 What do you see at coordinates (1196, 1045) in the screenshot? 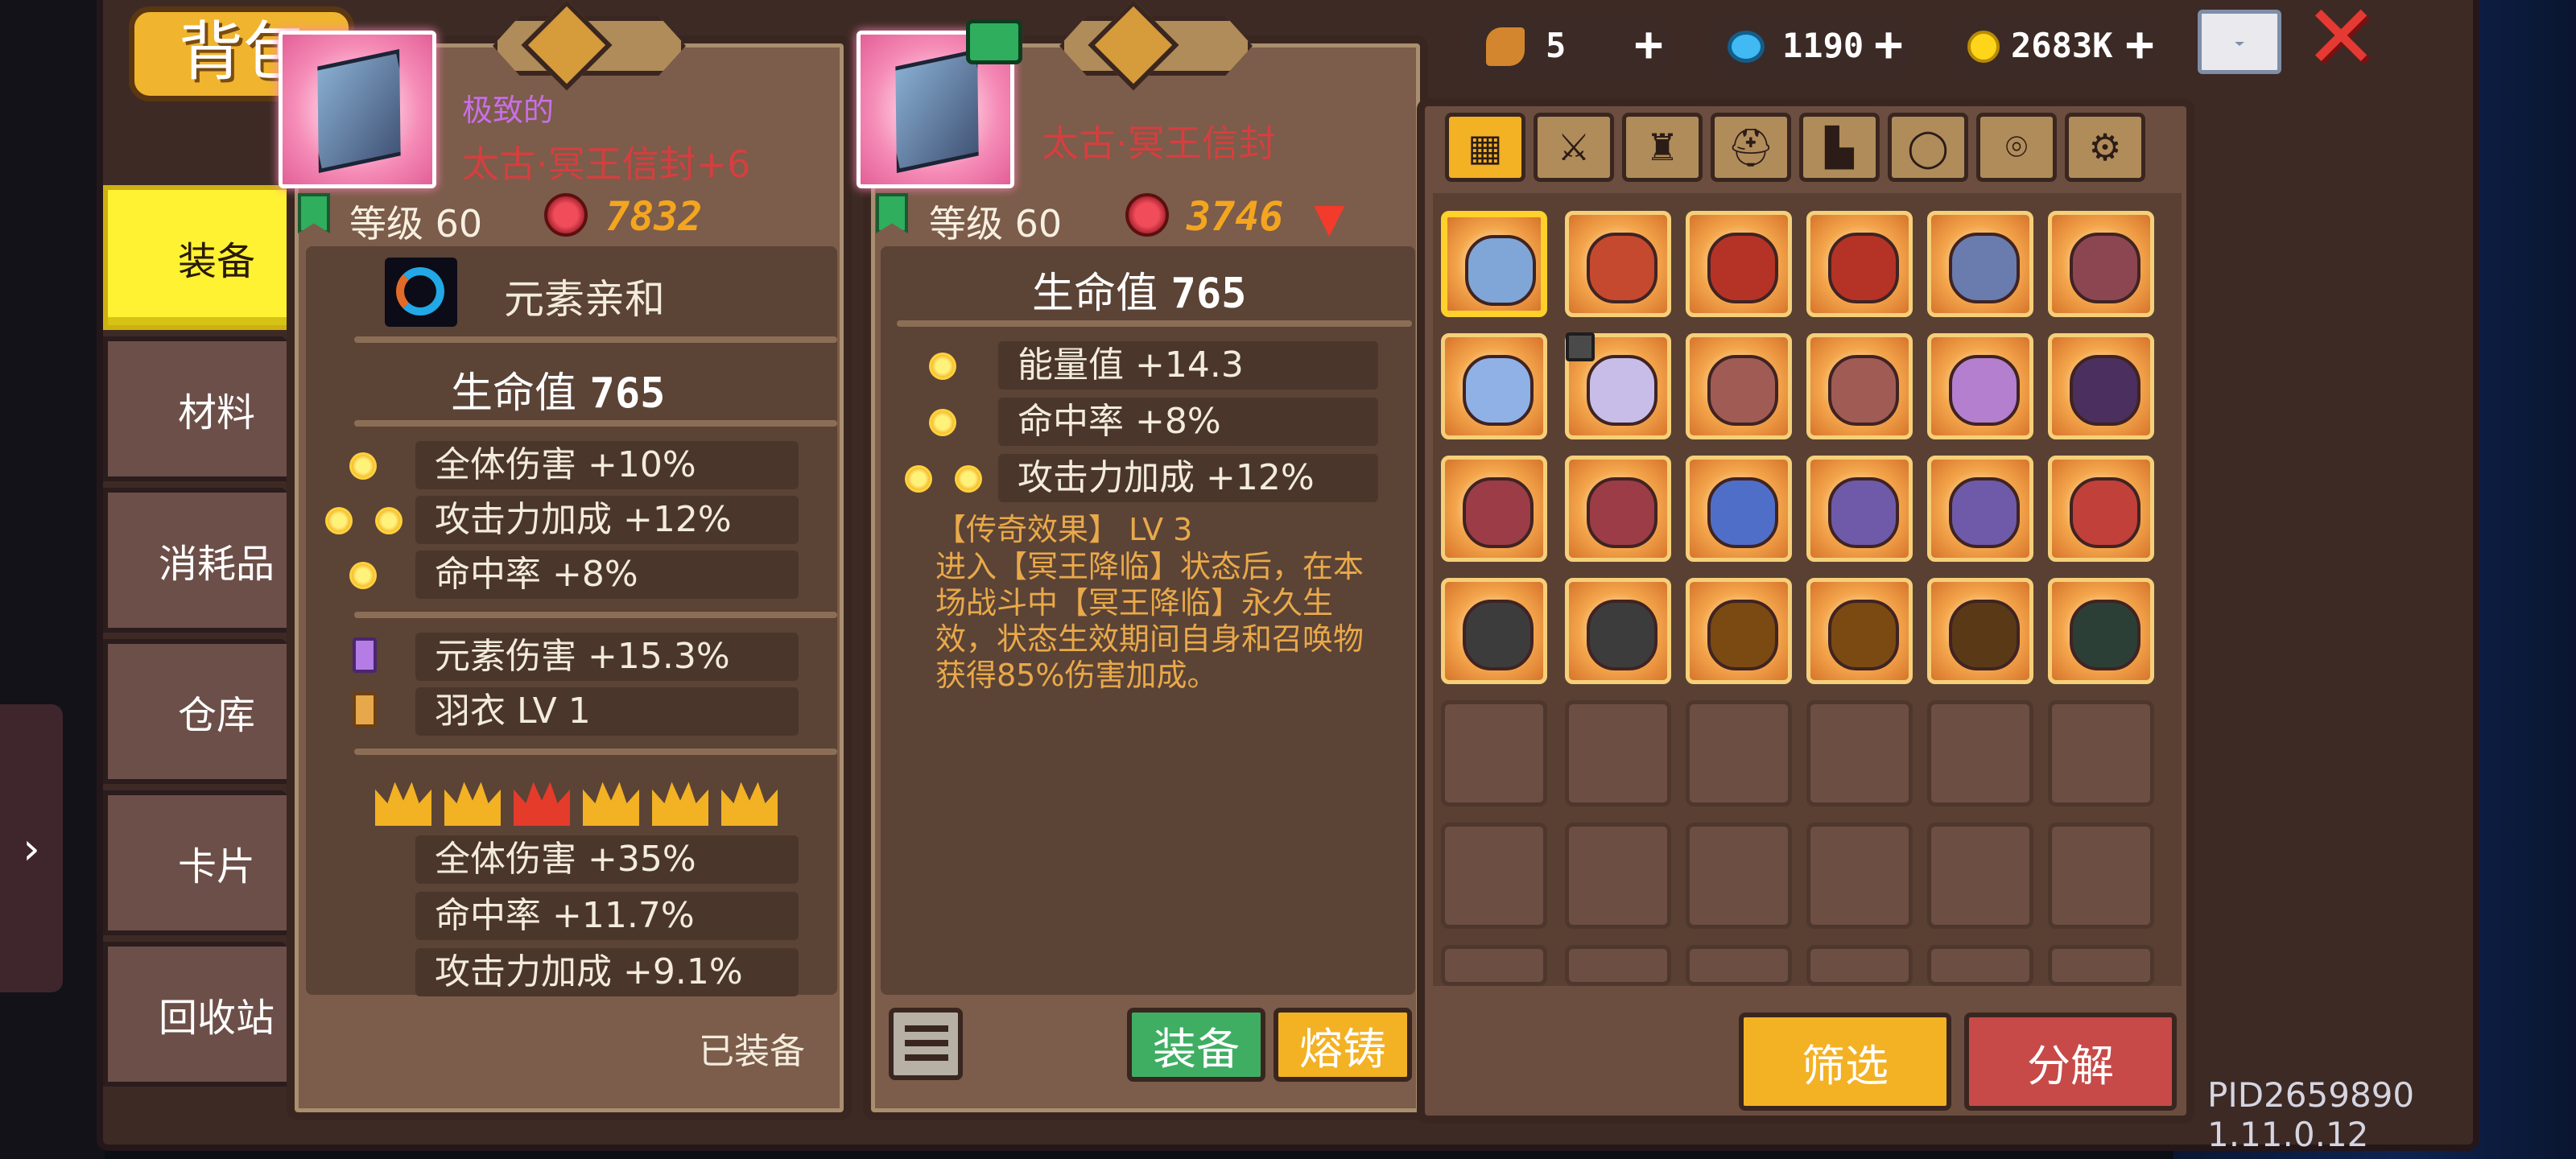
I see `equip-button: 装备` at bounding box center [1196, 1045].